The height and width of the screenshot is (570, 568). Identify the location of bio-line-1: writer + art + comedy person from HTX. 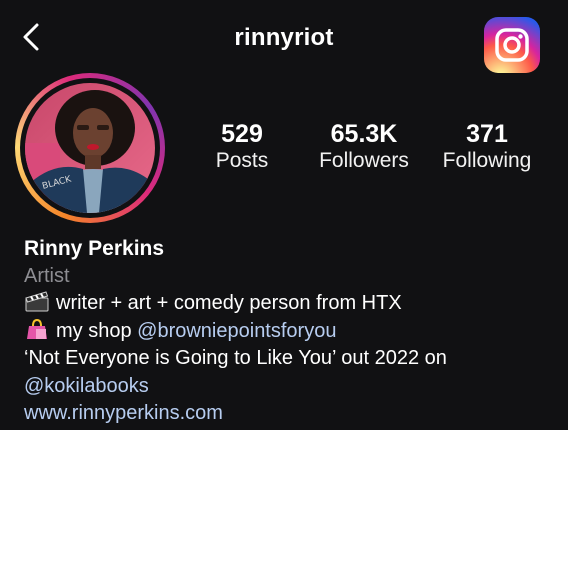
(291, 304).